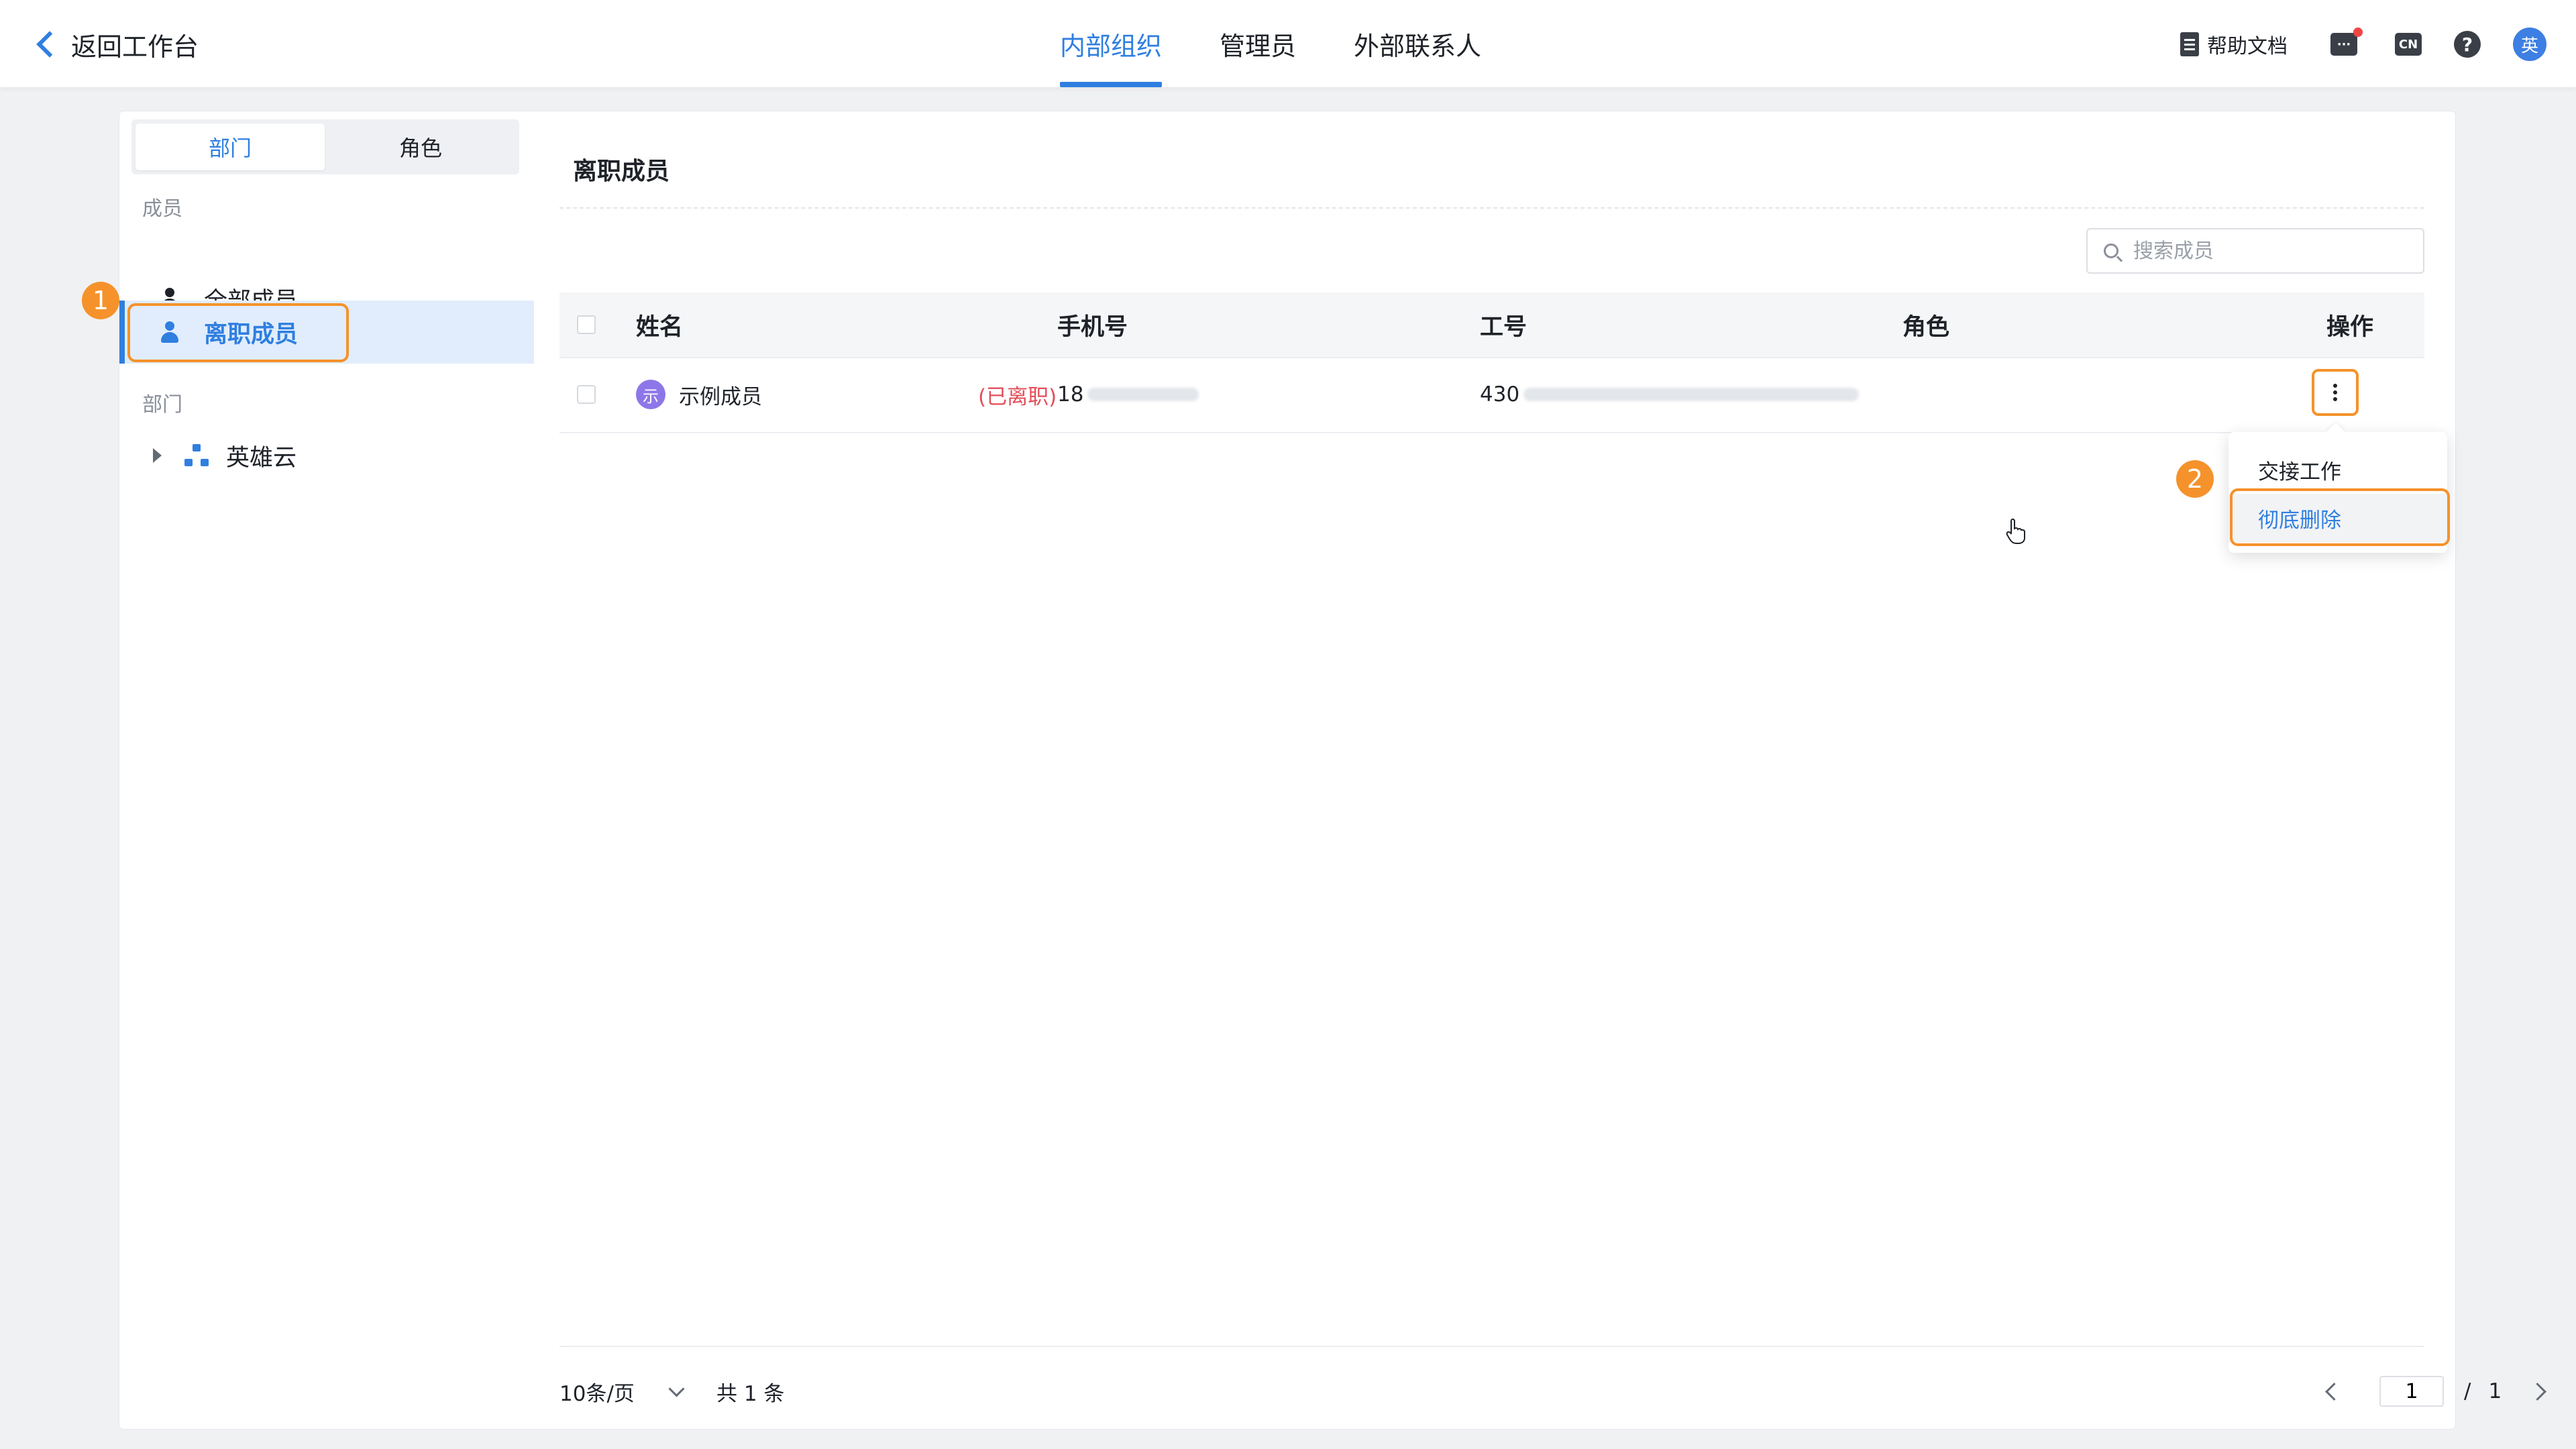 This screenshot has height=1449, width=2576. I want to click on avatar: 示, so click(650, 394).